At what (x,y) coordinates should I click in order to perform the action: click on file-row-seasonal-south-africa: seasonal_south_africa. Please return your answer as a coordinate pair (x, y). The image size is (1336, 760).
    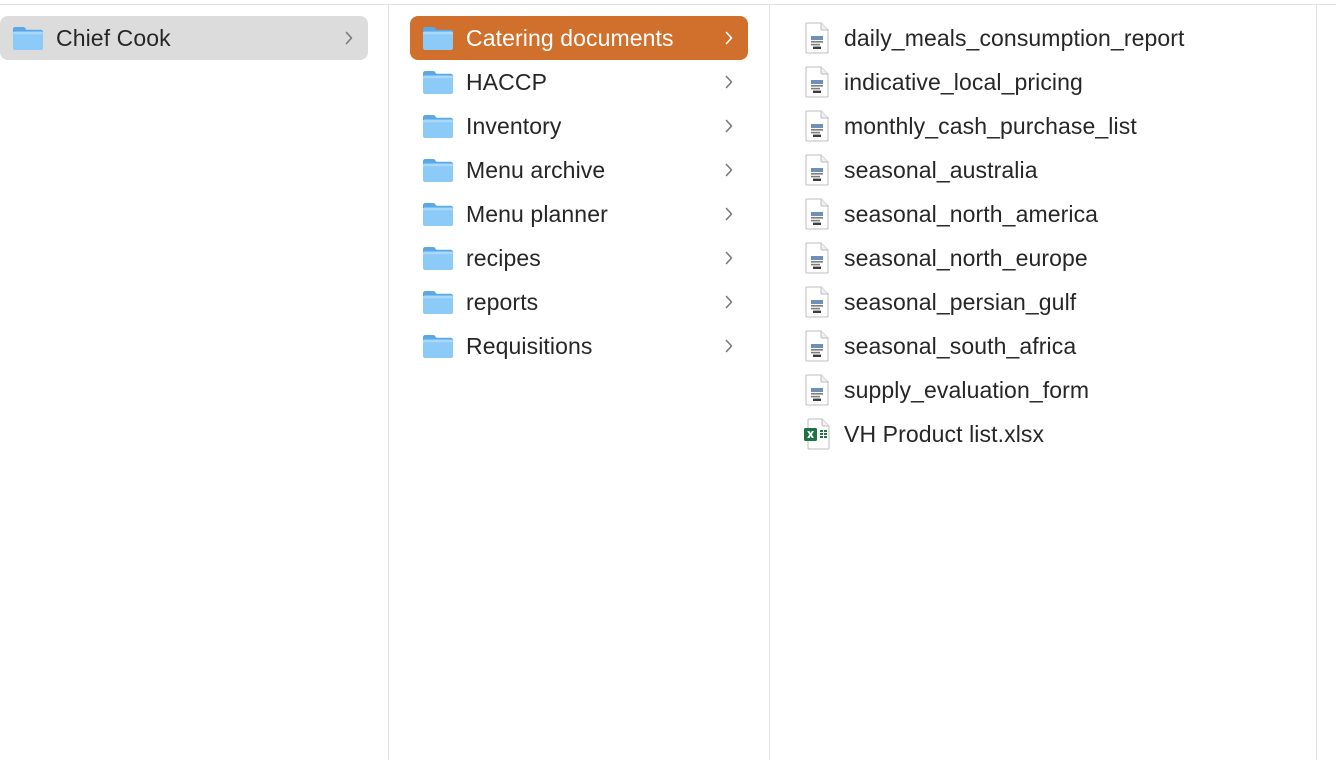
    Looking at the image, I should click on (1040, 346).